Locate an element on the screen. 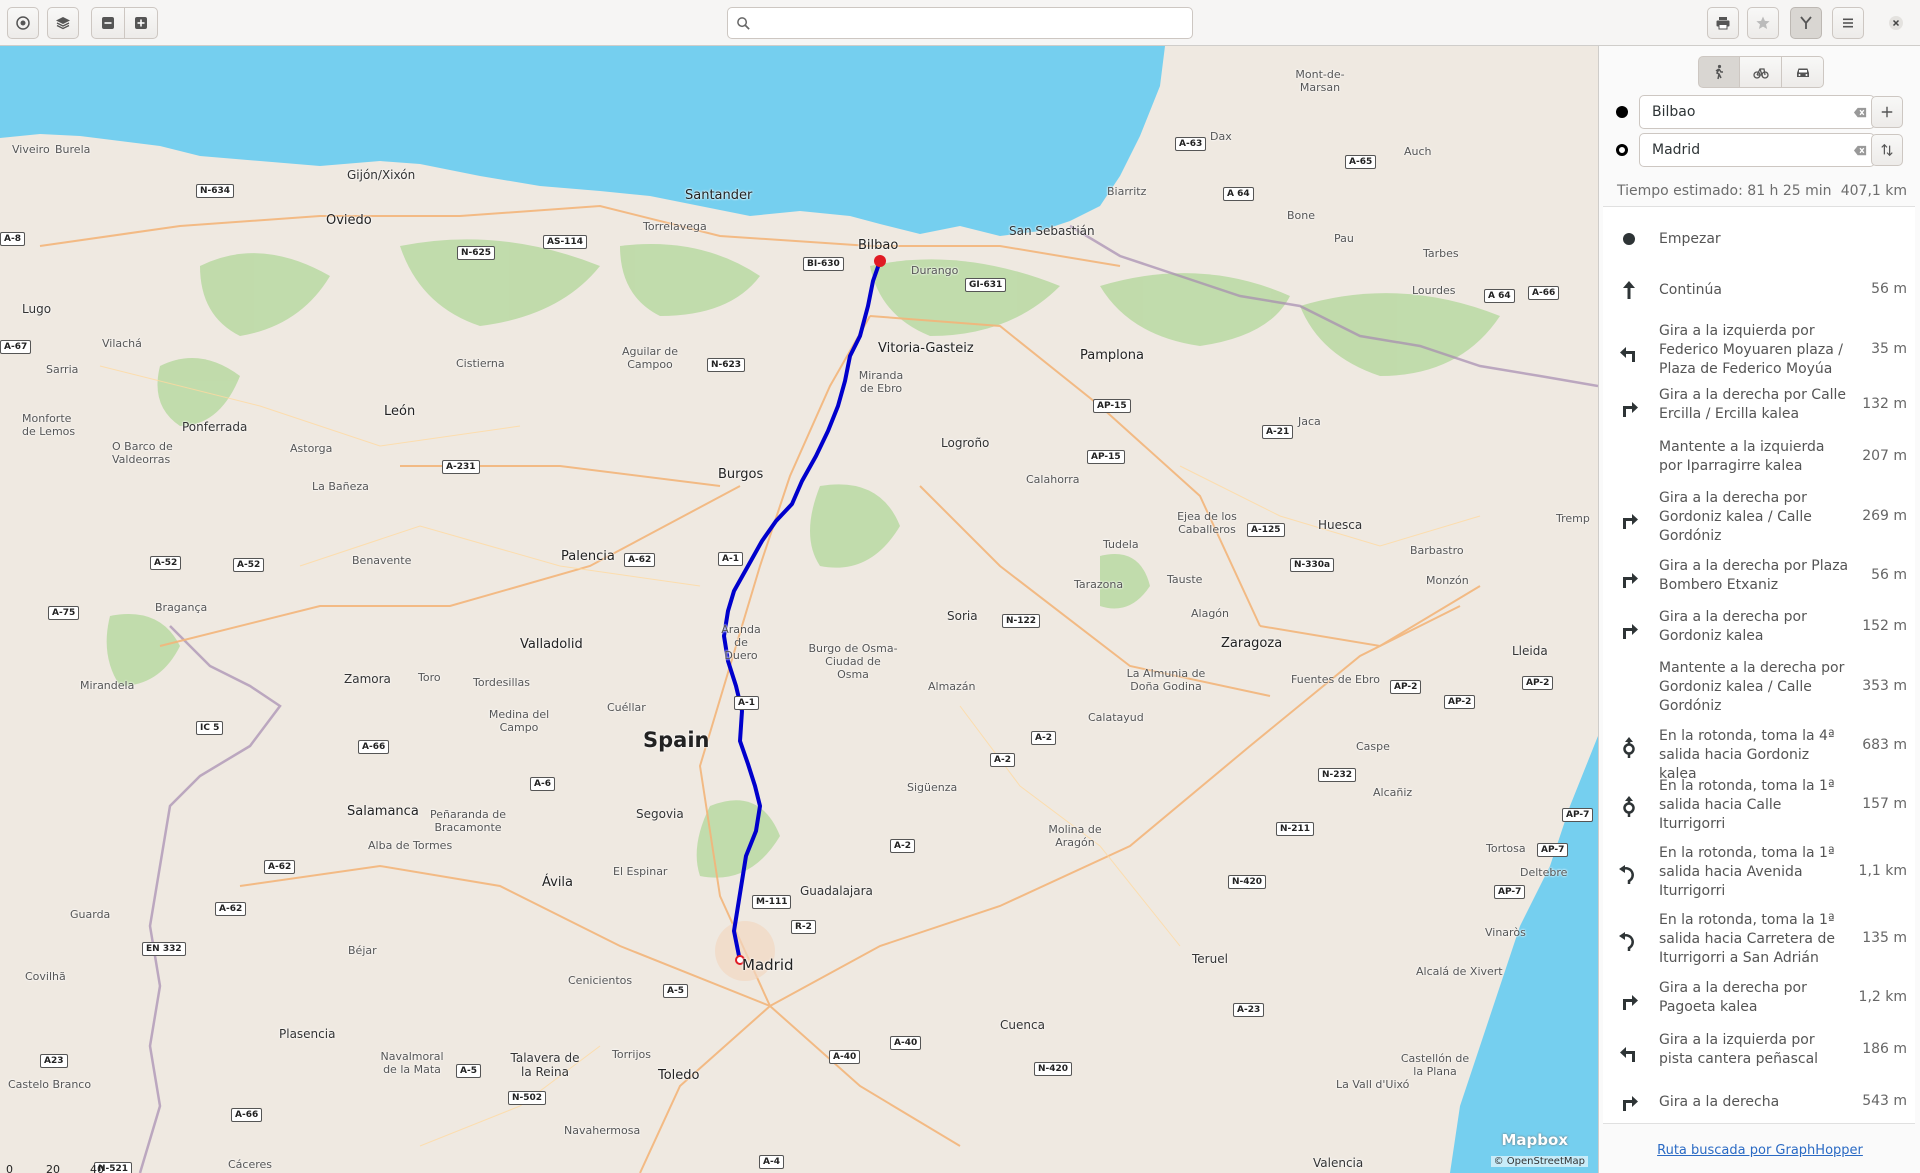 The width and height of the screenshot is (1920, 1173). road-shield: N-634 is located at coordinates (215, 191).